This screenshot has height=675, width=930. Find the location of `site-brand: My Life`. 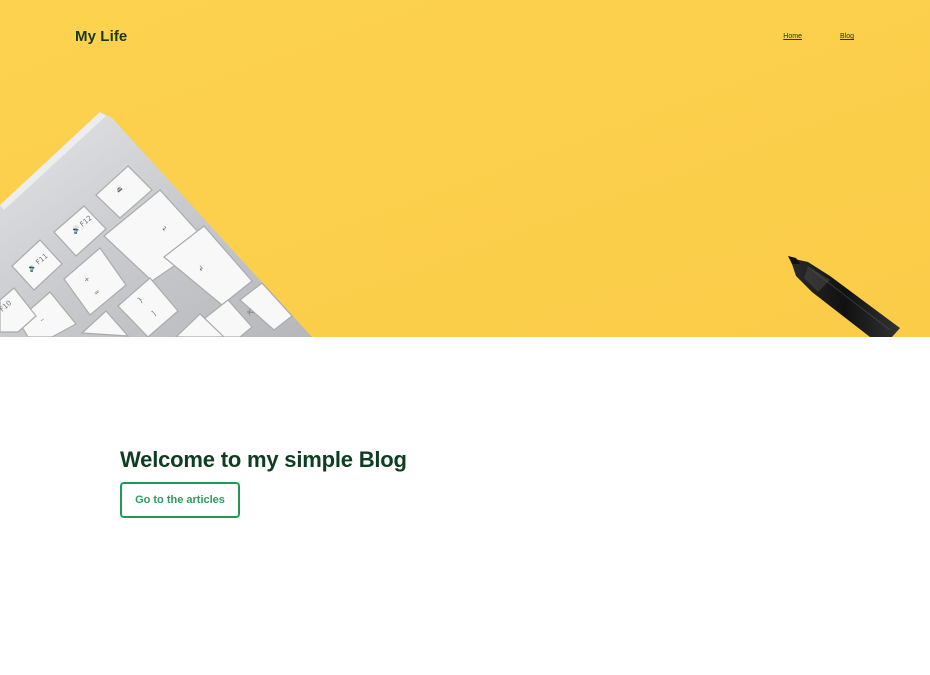

site-brand: My Life is located at coordinates (101, 36).